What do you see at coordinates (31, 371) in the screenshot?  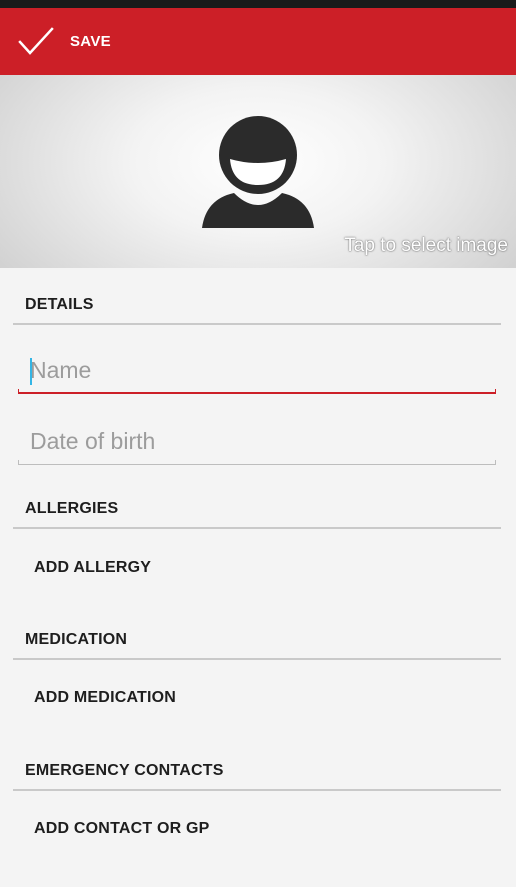 I see `text-cursor` at bounding box center [31, 371].